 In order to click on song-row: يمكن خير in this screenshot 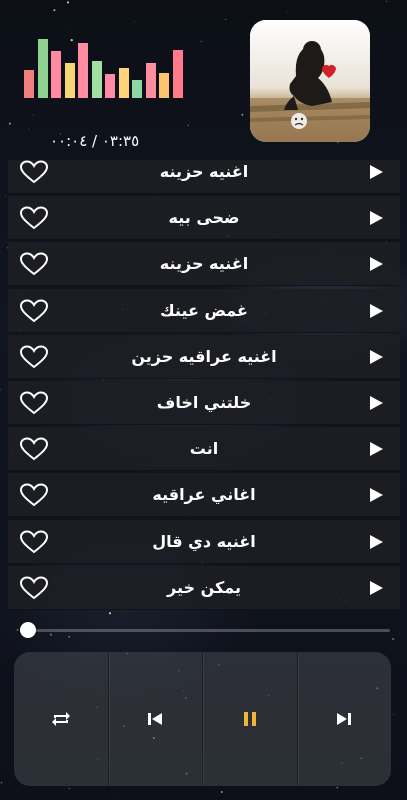, I will do `click(204, 587)`.